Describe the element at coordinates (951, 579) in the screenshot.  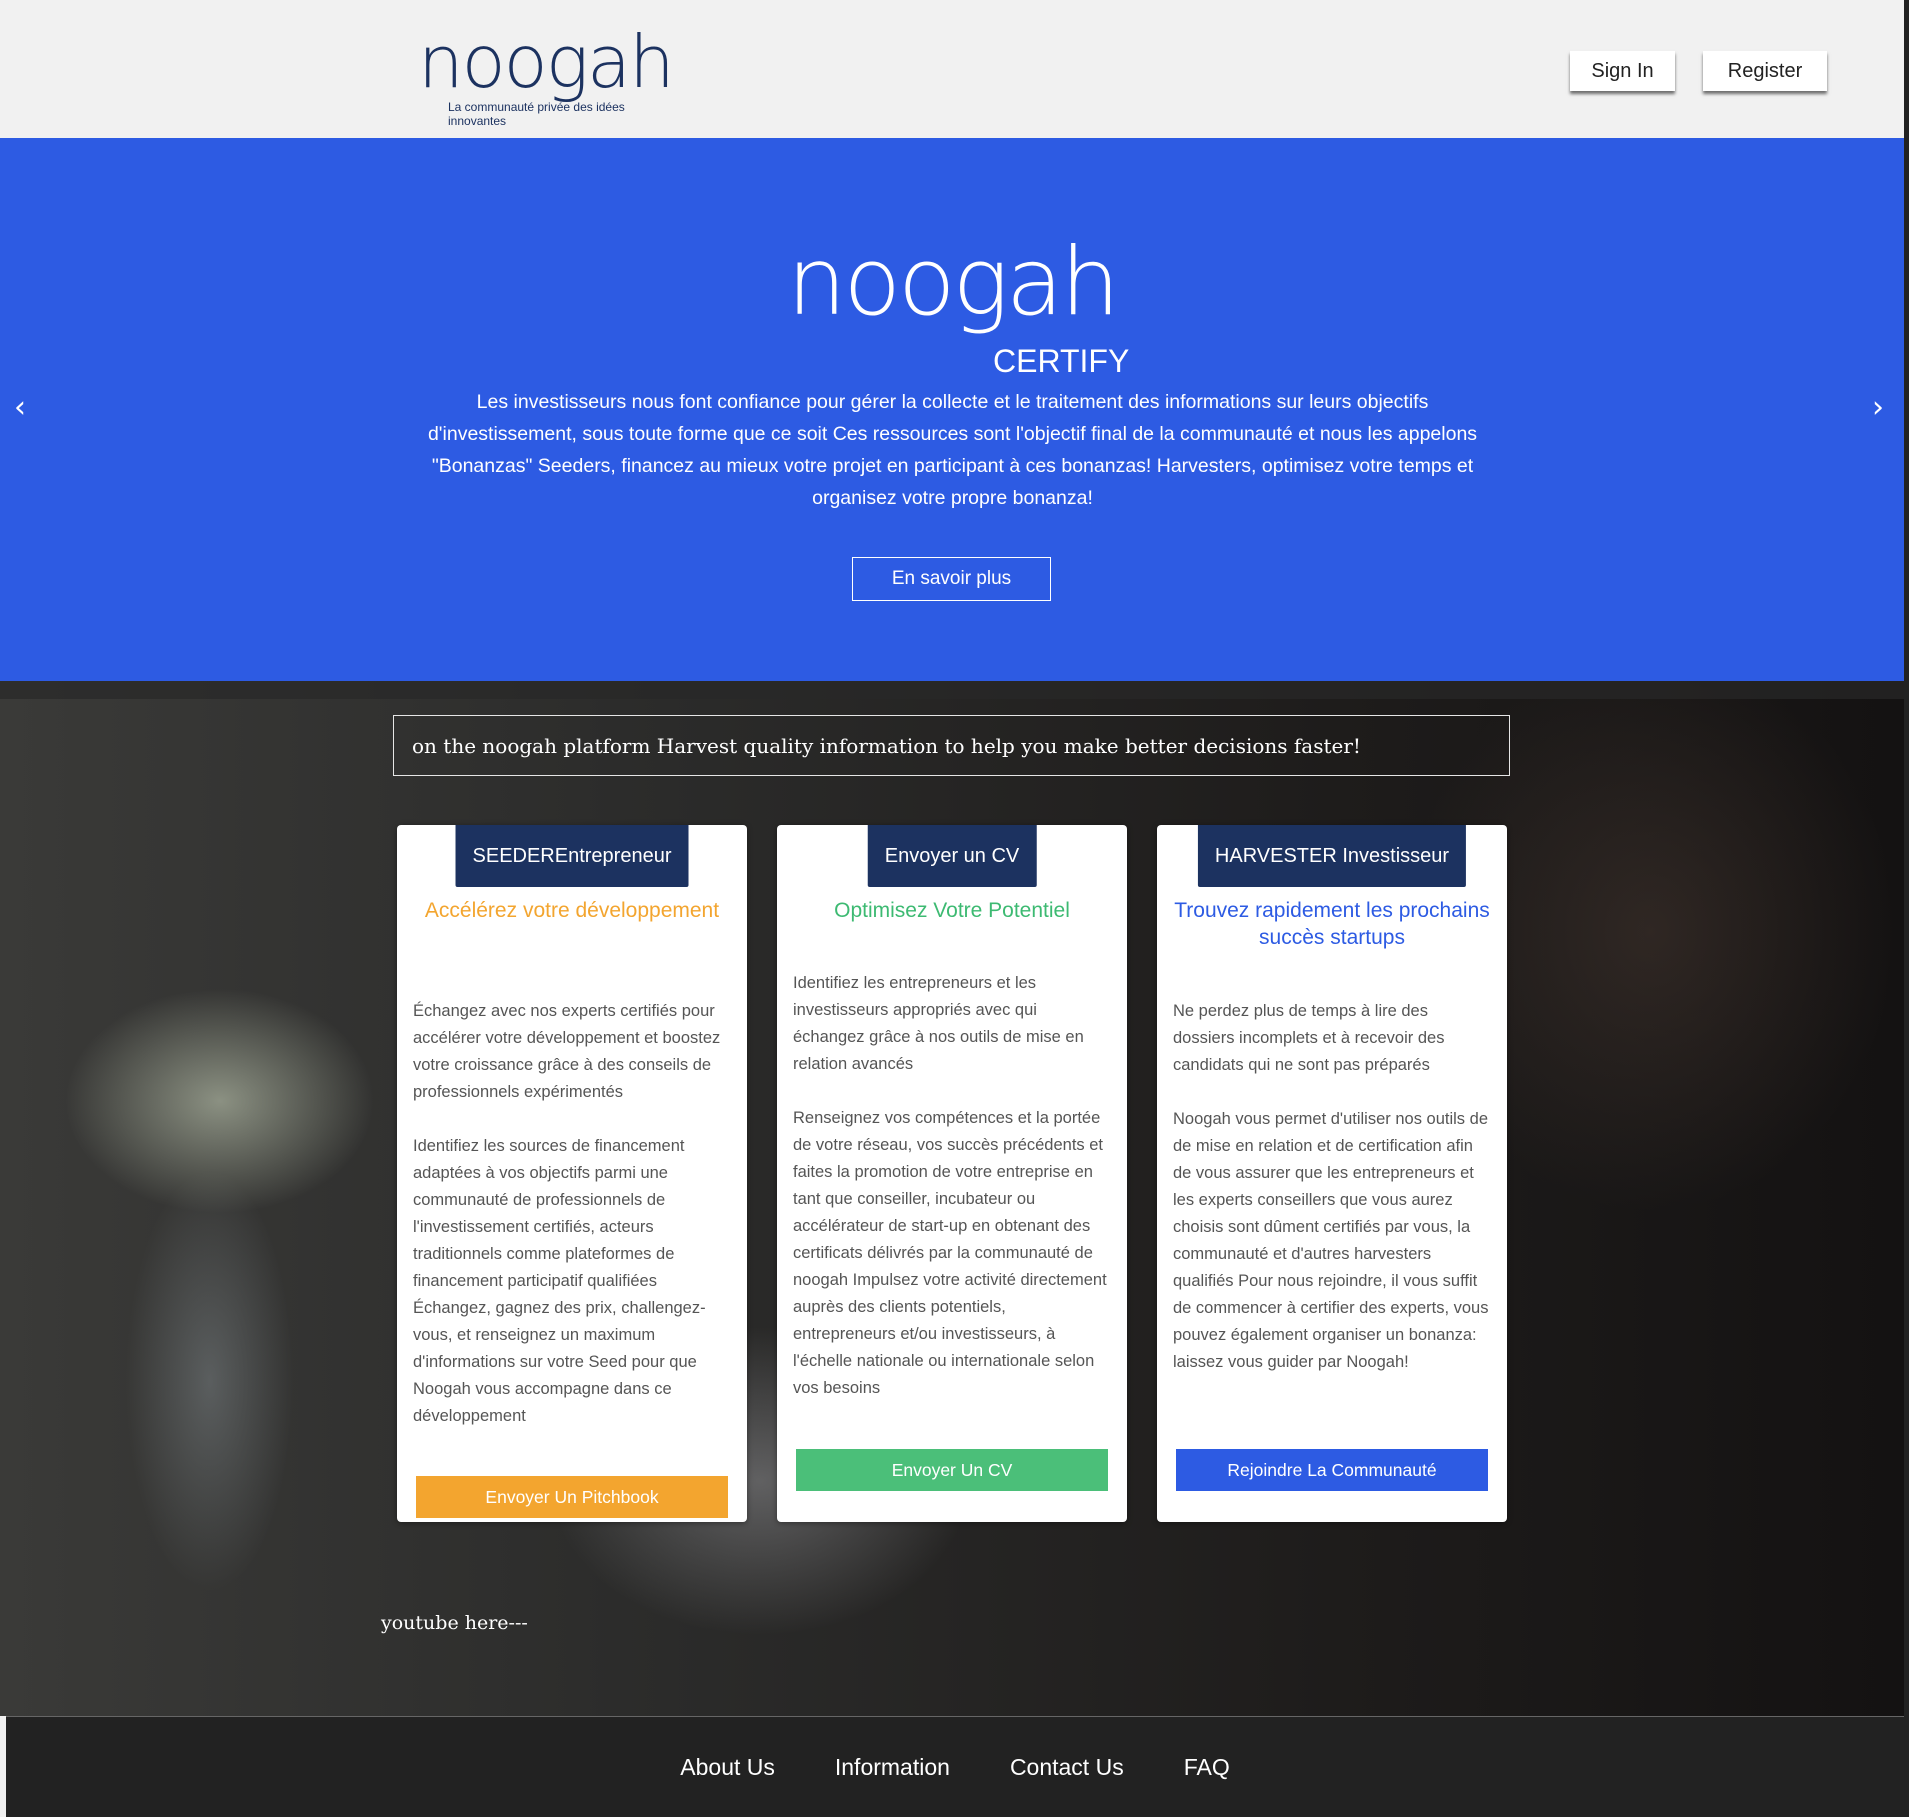
I see `learn-more-button: En savoir plus` at that location.